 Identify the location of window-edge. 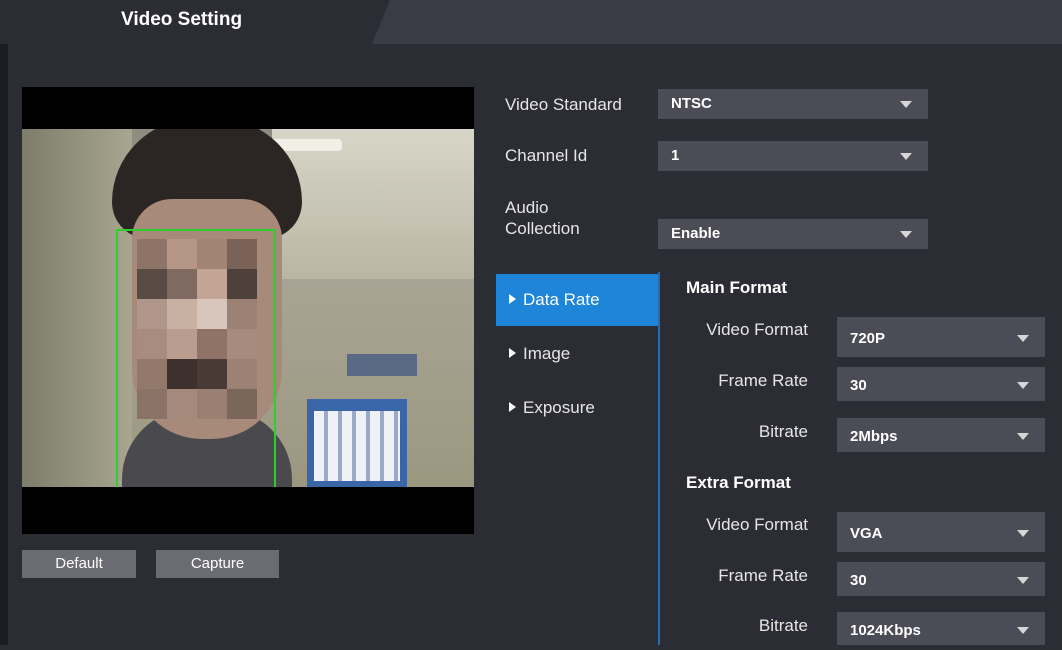
(4, 322).